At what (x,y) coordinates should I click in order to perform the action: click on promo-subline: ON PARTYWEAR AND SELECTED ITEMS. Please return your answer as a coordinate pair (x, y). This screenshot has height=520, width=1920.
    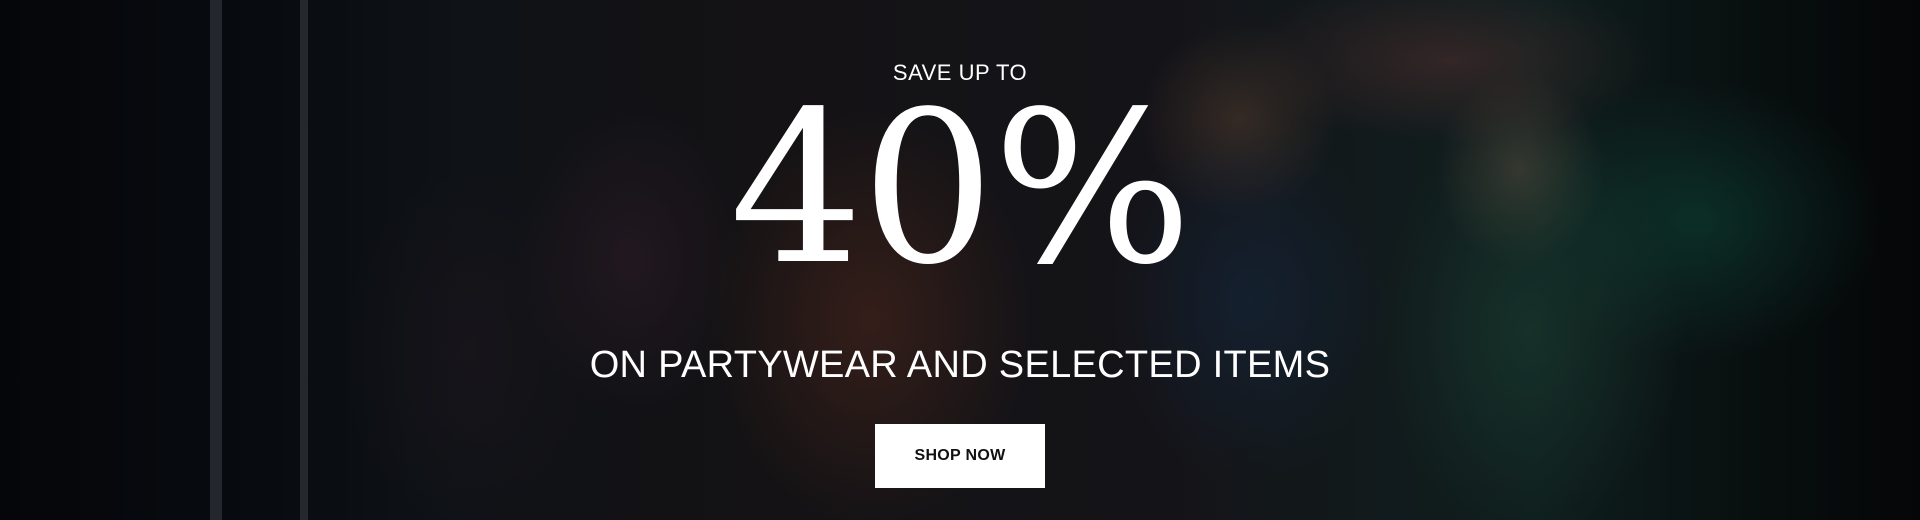
    Looking at the image, I should click on (960, 365).